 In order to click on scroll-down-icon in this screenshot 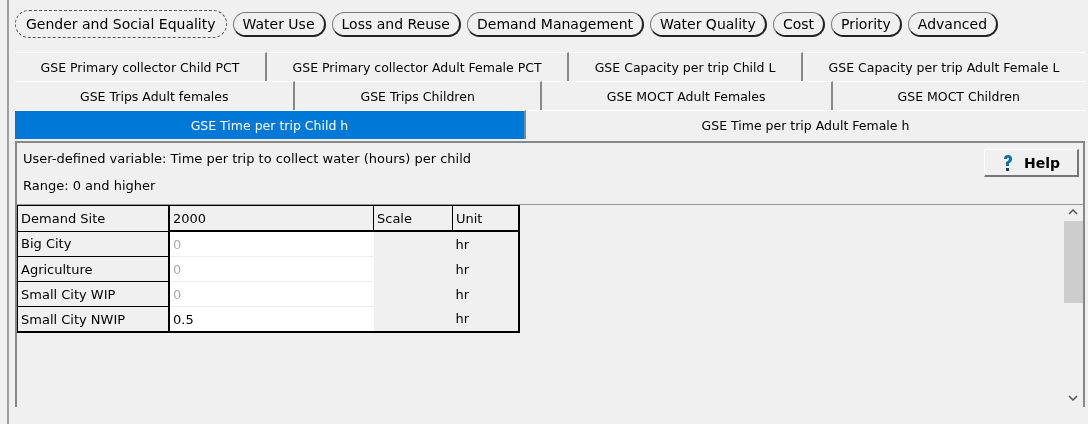, I will do `click(1073, 398)`.